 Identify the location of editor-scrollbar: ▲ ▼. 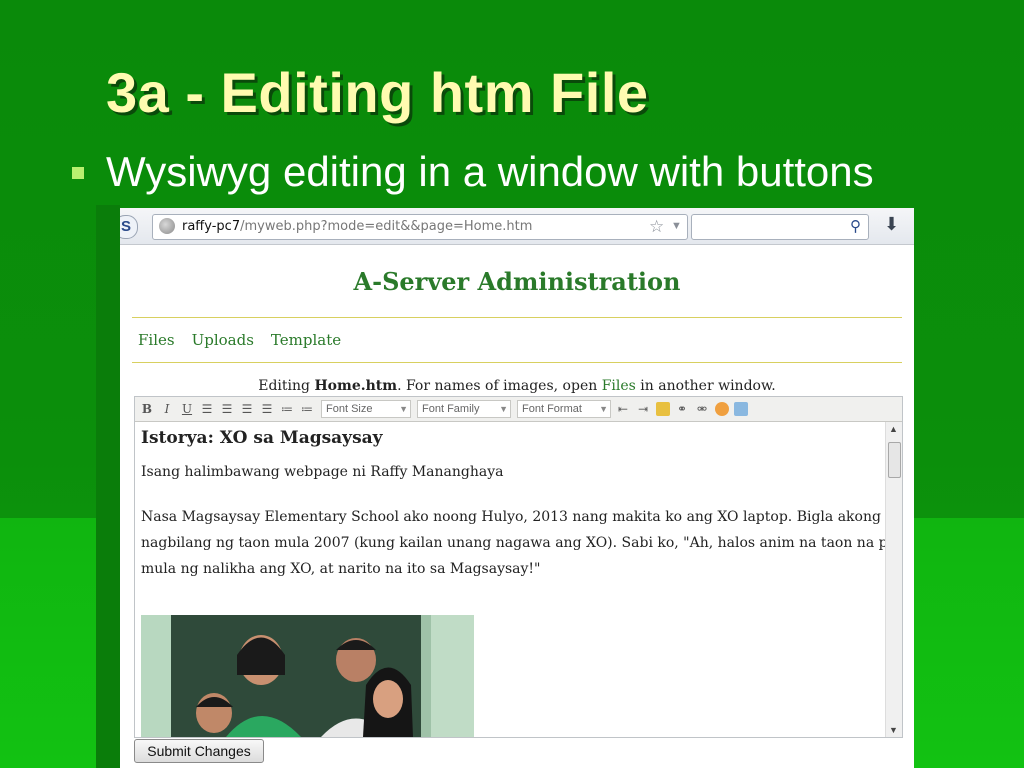
(893, 579).